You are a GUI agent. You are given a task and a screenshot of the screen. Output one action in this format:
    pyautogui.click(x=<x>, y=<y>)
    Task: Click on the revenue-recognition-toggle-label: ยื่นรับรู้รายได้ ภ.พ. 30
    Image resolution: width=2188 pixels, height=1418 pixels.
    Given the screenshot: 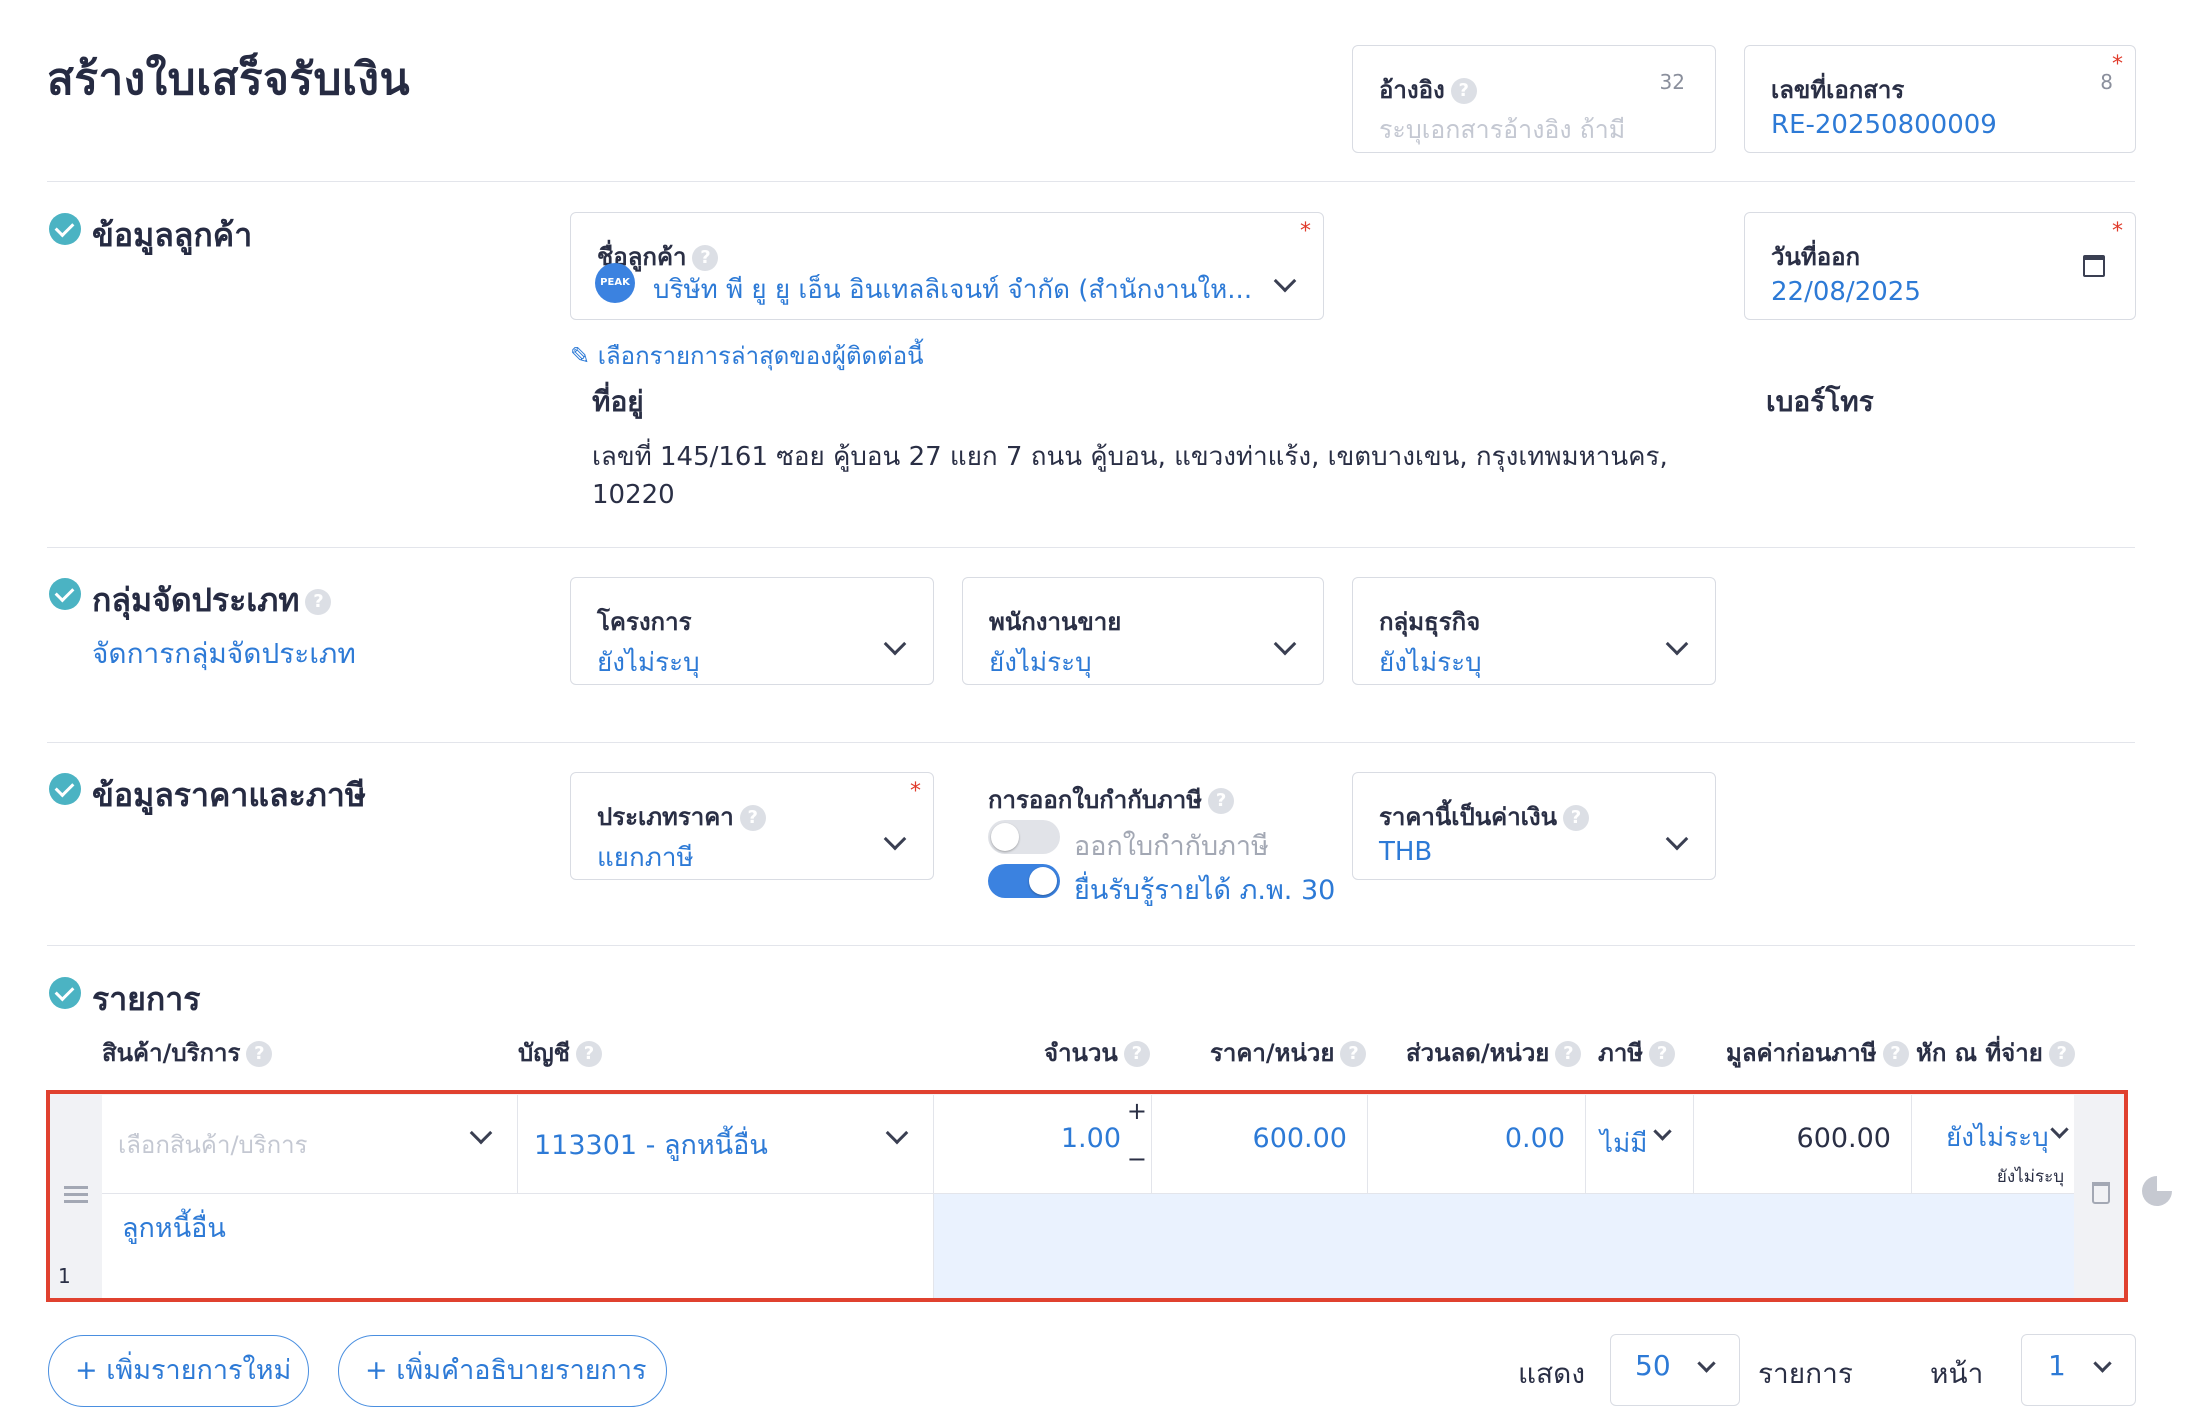 What is the action you would take?
    pyautogui.click(x=1205, y=890)
    